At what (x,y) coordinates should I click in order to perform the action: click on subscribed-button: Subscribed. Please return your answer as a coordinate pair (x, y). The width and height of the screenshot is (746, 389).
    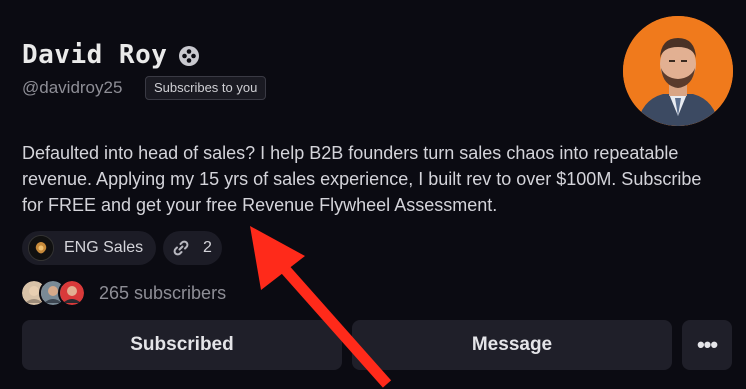
    Looking at the image, I should click on (182, 345).